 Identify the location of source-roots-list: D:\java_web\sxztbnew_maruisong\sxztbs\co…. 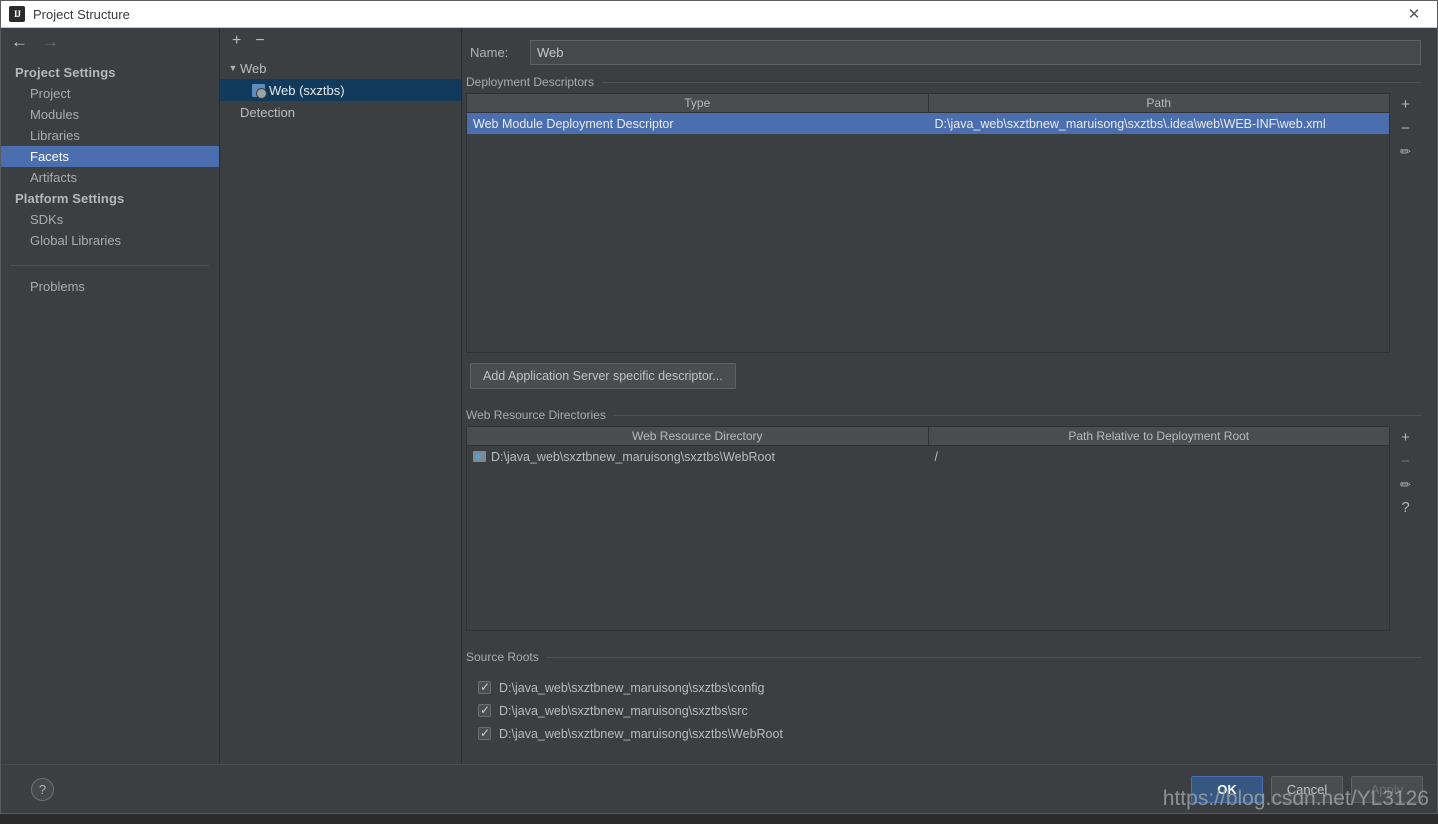
(943, 706).